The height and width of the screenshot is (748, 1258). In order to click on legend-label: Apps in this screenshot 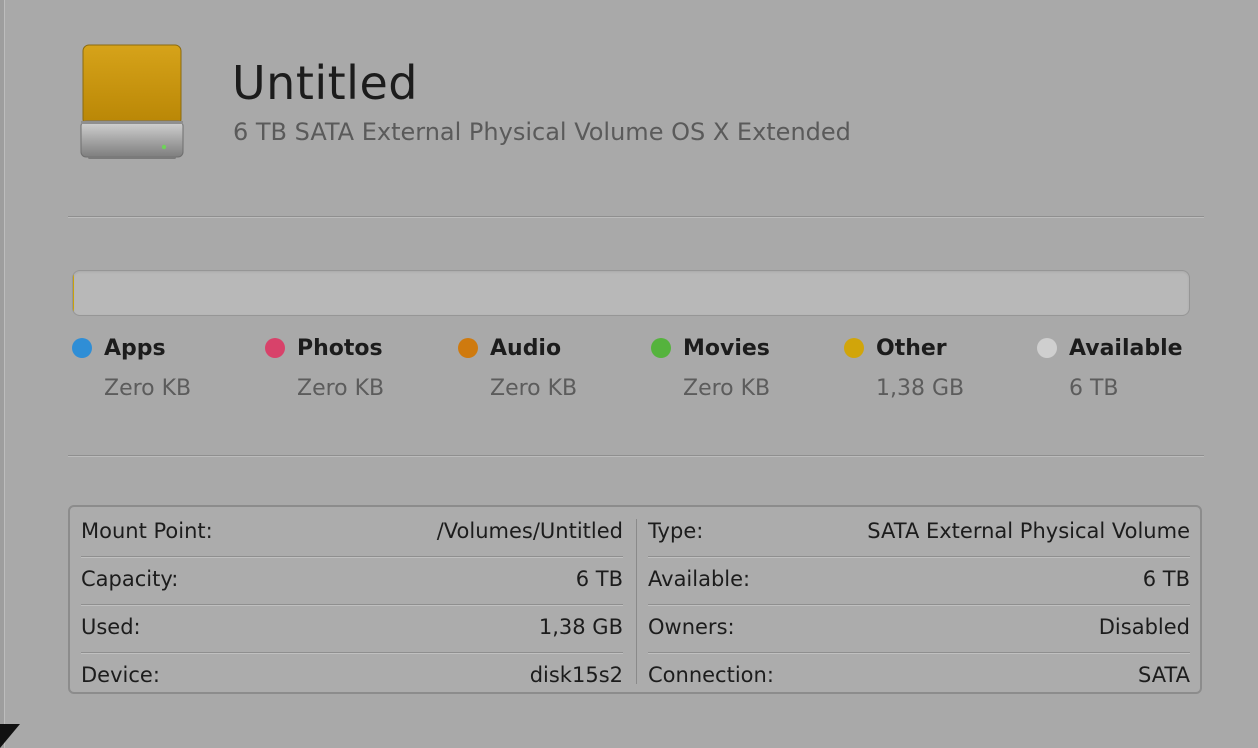, I will do `click(135, 348)`.